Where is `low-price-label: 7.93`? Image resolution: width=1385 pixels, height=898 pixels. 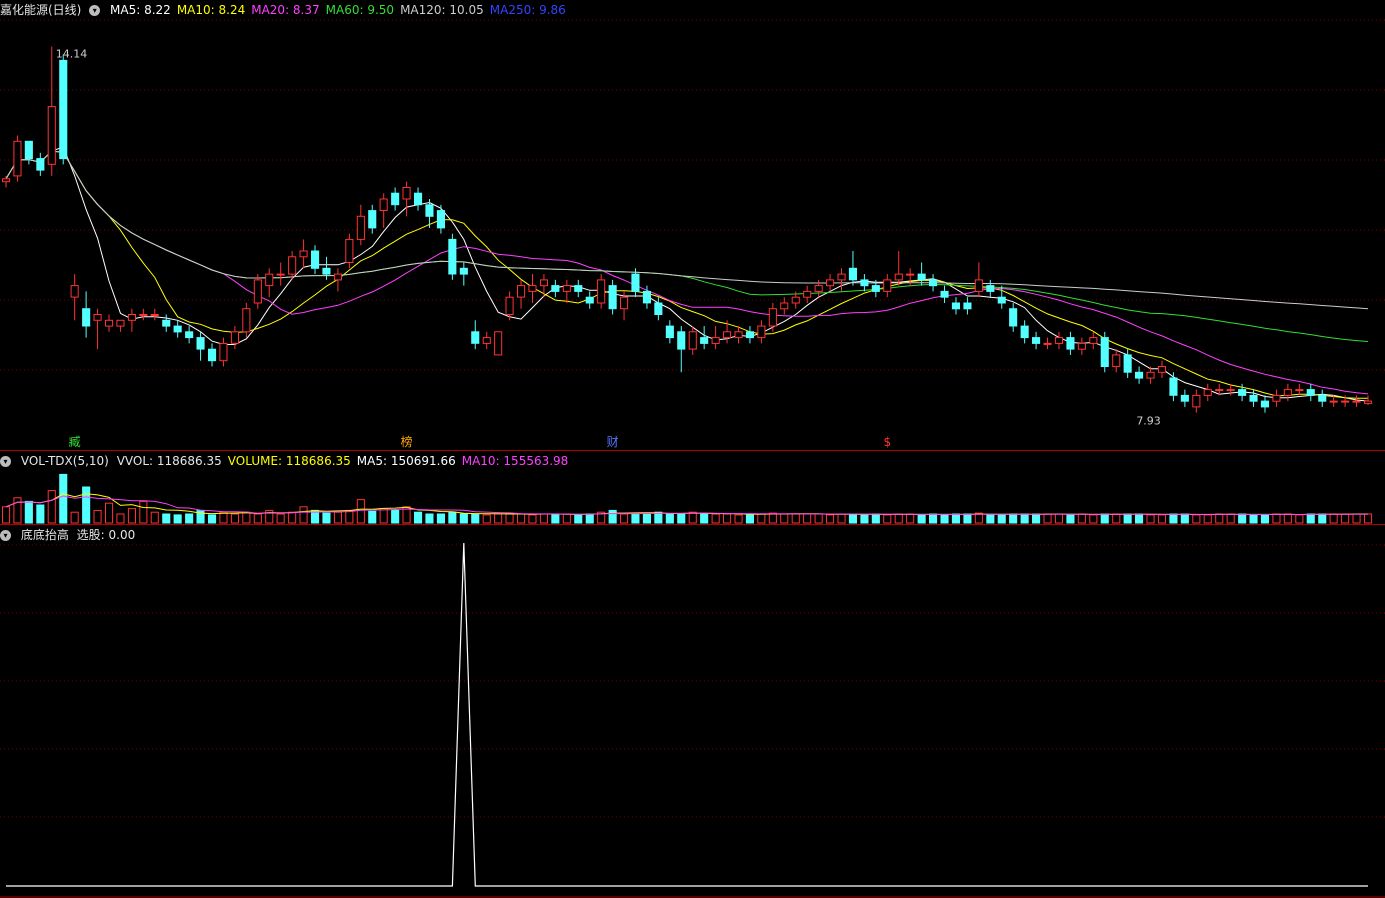 low-price-label: 7.93 is located at coordinates (1148, 421).